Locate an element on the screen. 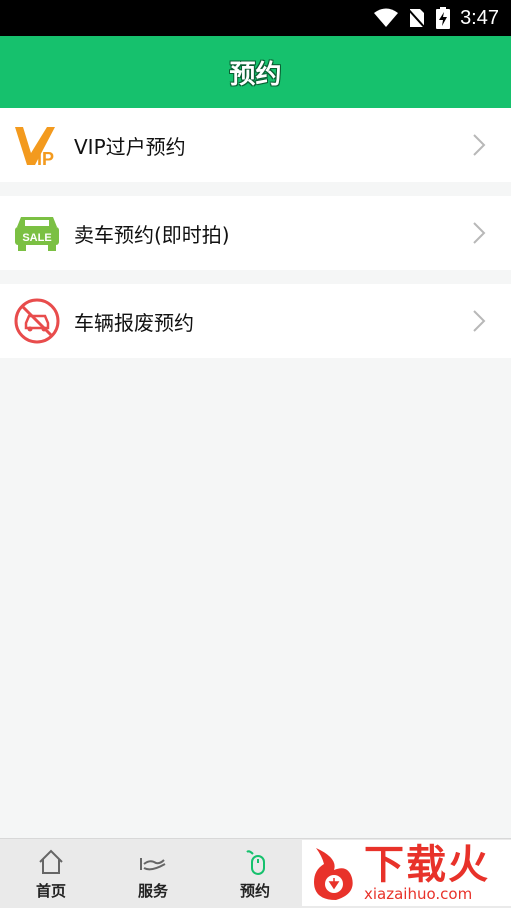 This screenshot has height=908, width=511. tab-label: 服务 is located at coordinates (152, 890).